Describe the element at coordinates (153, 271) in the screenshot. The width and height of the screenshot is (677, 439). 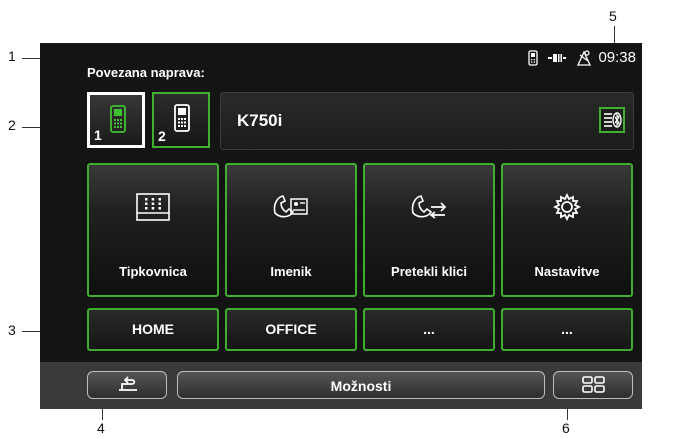
I see `keypad-label: Tipkovnica` at that location.